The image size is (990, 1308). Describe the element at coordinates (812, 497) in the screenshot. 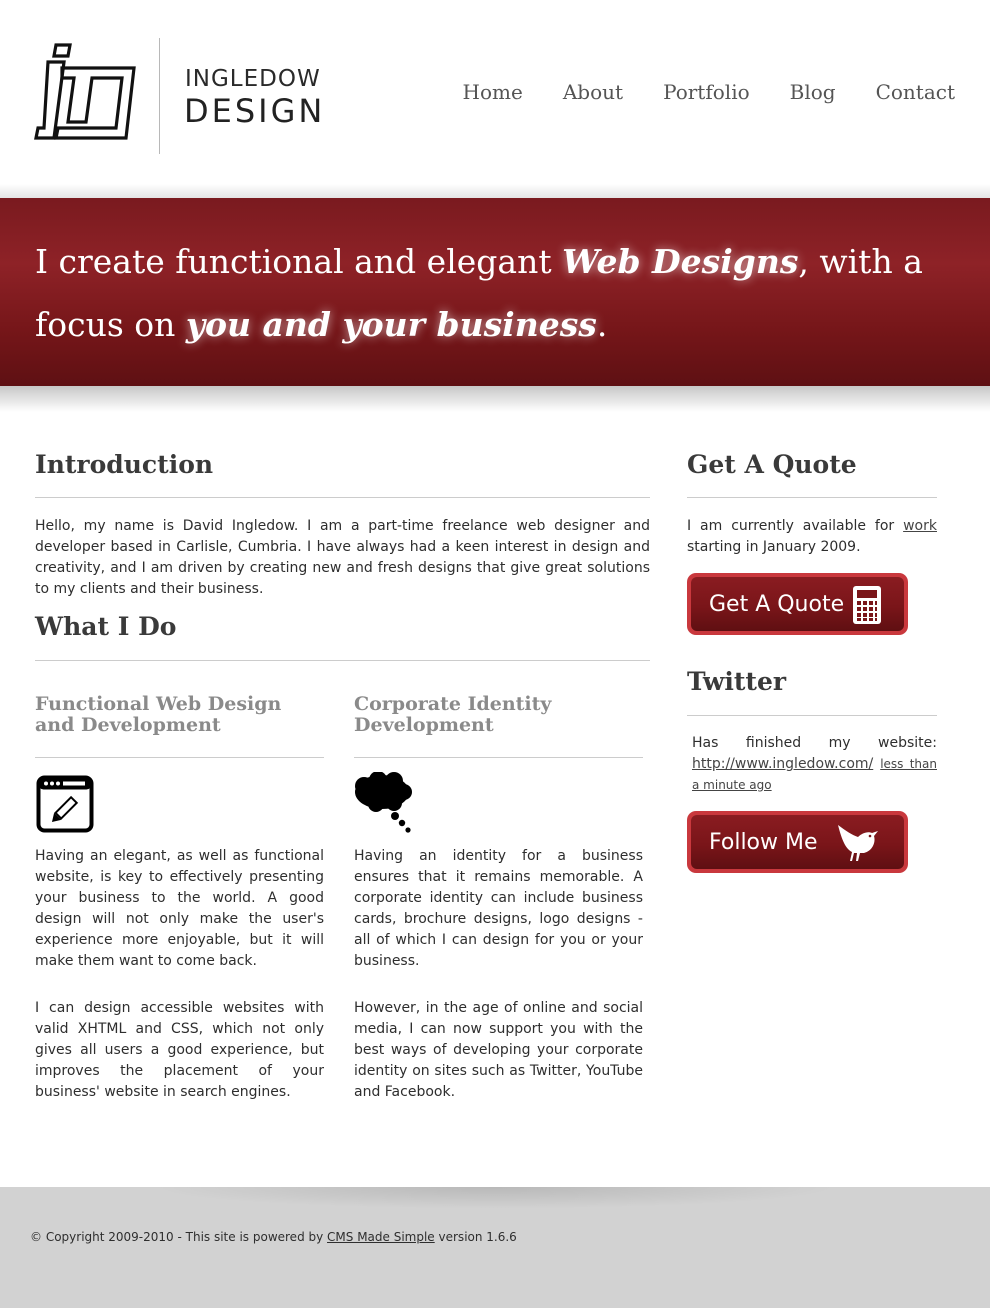

I see `get-a-quote-divider` at that location.